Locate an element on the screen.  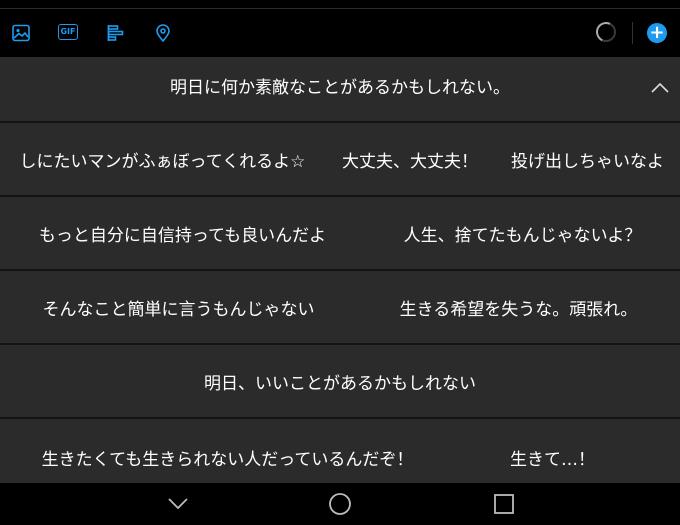
suggestion-row: そんなこと簡単に言うもんじゃない 生きる希望を失うな。頑張れ。 is located at coordinates (340, 307).